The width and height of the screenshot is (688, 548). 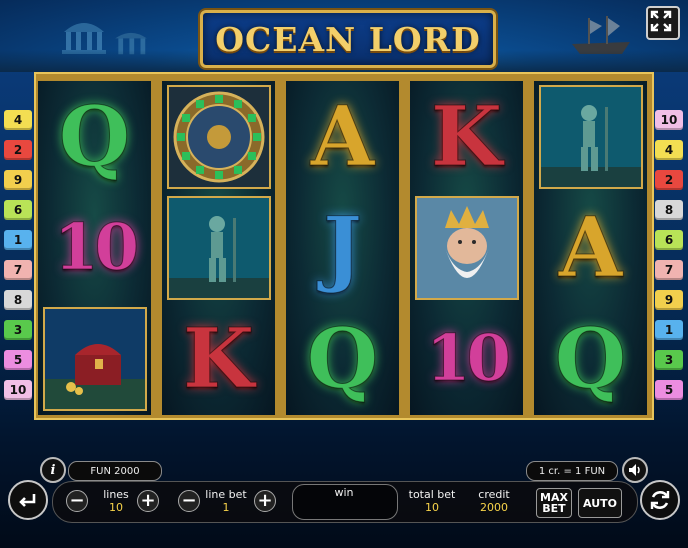 What do you see at coordinates (18, 240) in the screenshot?
I see `line-indicator-left-1: 1` at bounding box center [18, 240].